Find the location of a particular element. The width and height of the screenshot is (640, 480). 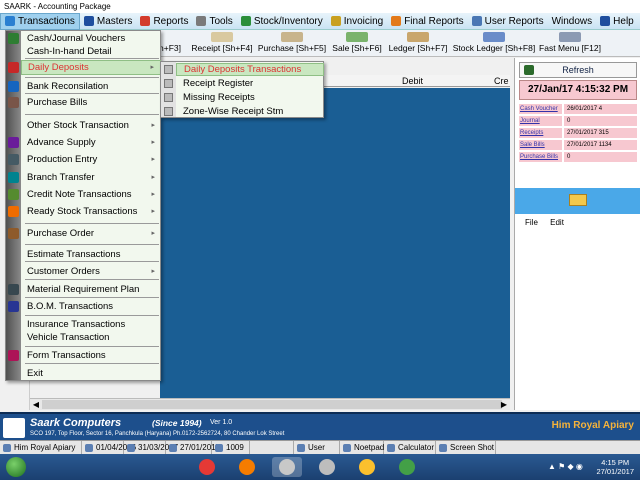

info-31-03-2017: 31/03/2017 is located at coordinates (151, 447).